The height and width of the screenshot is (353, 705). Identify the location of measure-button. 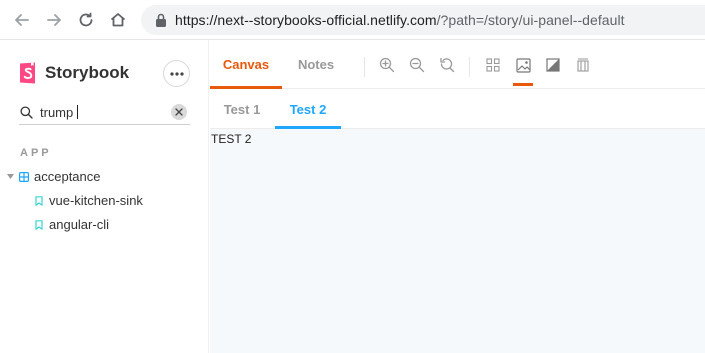
(583, 65).